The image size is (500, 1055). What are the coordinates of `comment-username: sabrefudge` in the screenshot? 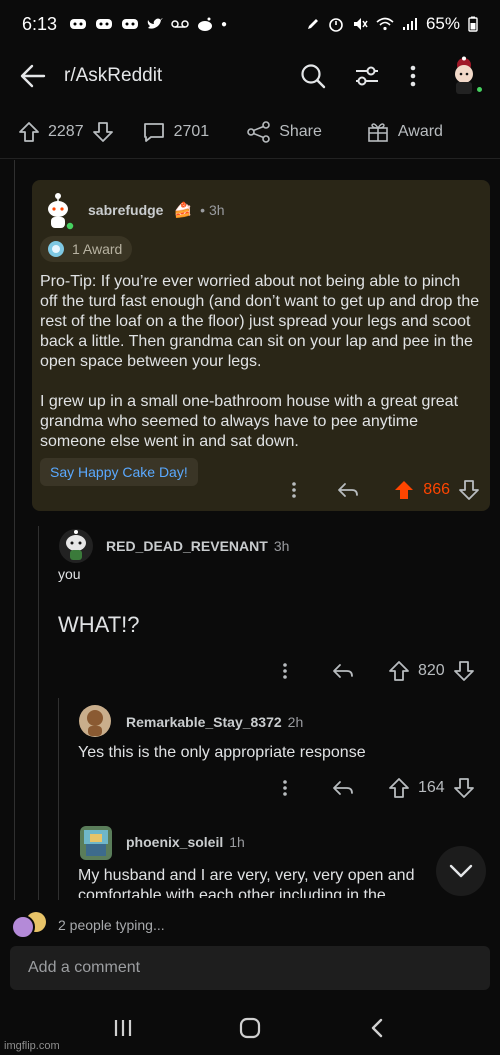 It's located at (125, 210).